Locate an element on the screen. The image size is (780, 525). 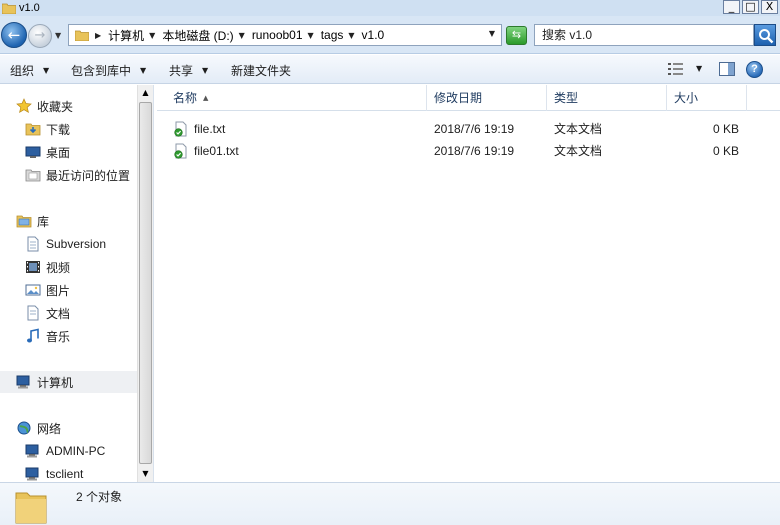
title-bar: v1.0 _ □ X is located at coordinates (390, 8).